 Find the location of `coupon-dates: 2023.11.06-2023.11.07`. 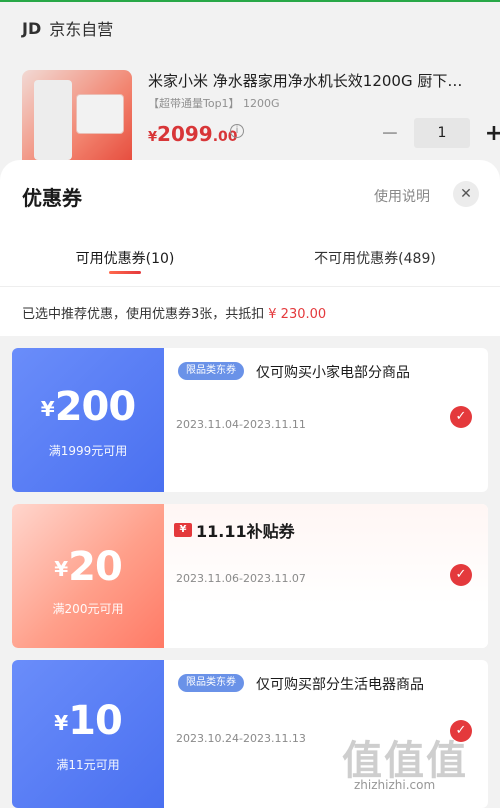

coupon-dates: 2023.11.06-2023.11.07 is located at coordinates (241, 578).